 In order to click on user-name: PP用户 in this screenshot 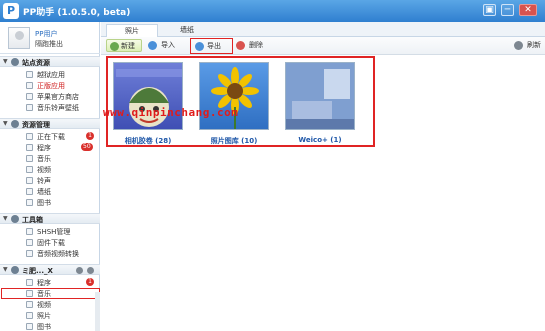, I will do `click(46, 34)`.